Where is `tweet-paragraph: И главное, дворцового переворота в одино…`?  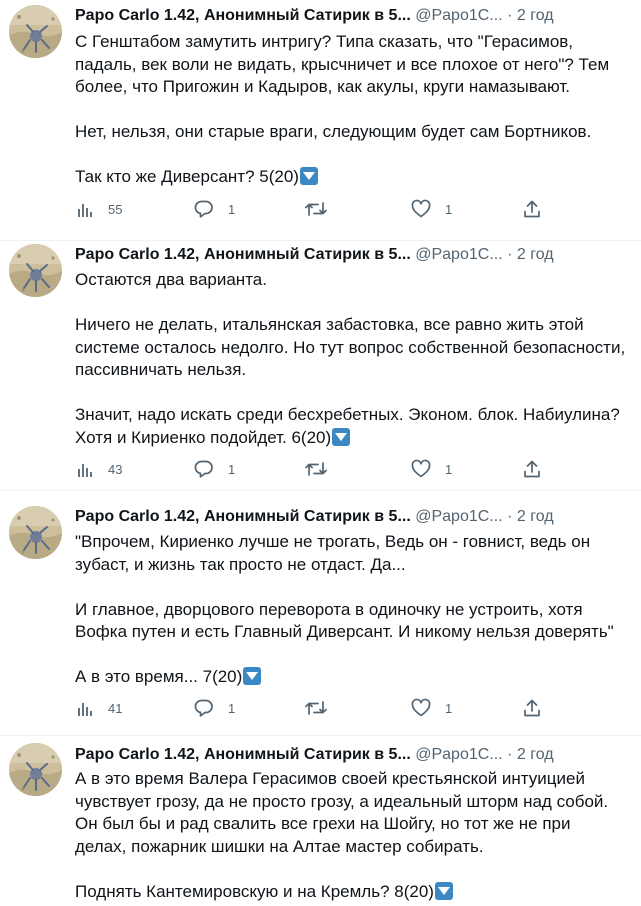 tweet-paragraph: И главное, дворцового переворота в одино… is located at coordinates (344, 620).